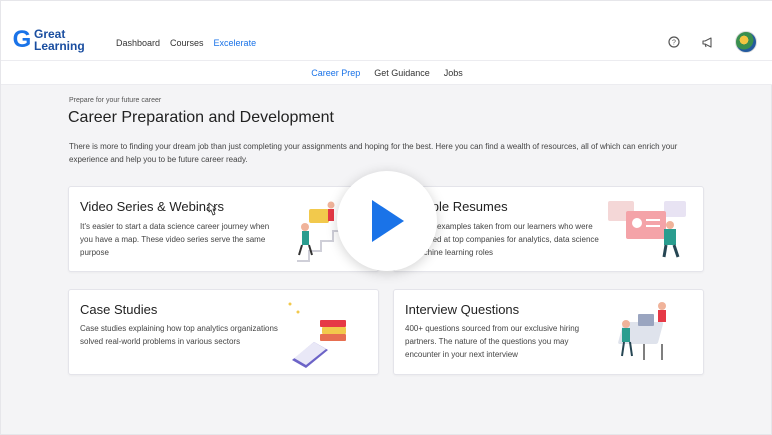 This screenshot has width=772, height=435. What do you see at coordinates (335, 76) in the screenshot?
I see `tab-career-prep: Career Prep` at bounding box center [335, 76].